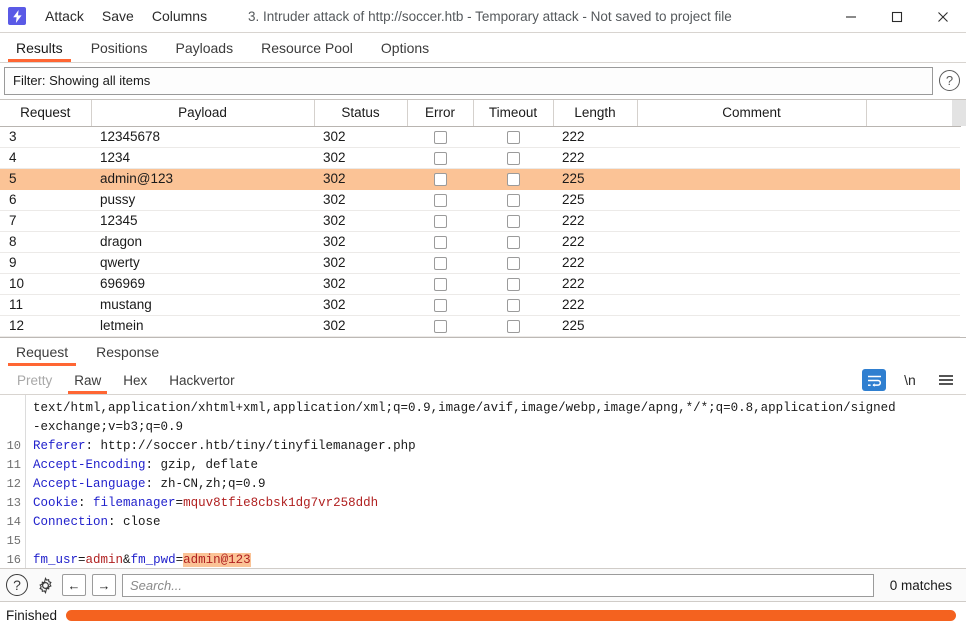  I want to click on column-header-error: Error, so click(440, 113).